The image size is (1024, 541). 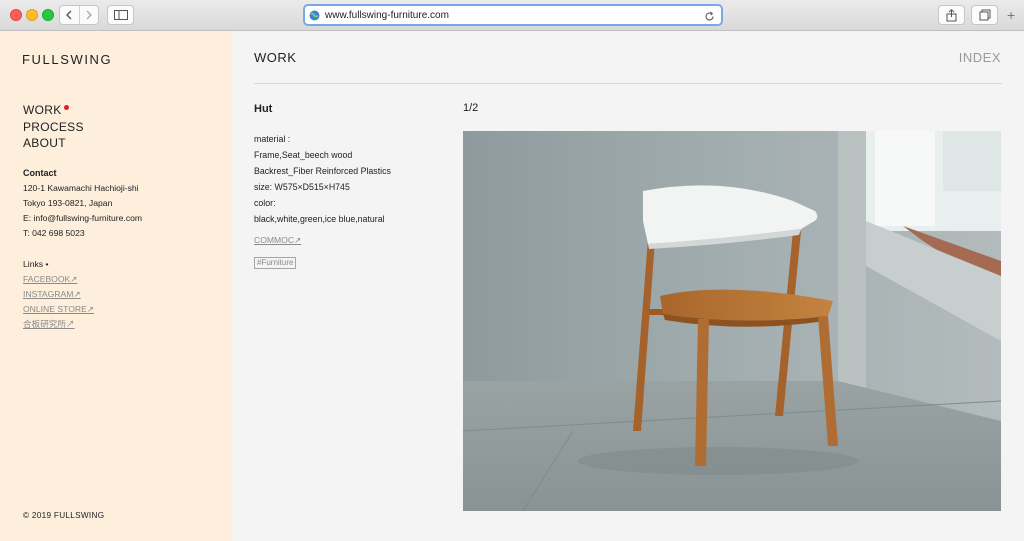 What do you see at coordinates (81, 188) in the screenshot?
I see `contact-address-line1: 120-1 Kawamachi Hachioji-shi` at bounding box center [81, 188].